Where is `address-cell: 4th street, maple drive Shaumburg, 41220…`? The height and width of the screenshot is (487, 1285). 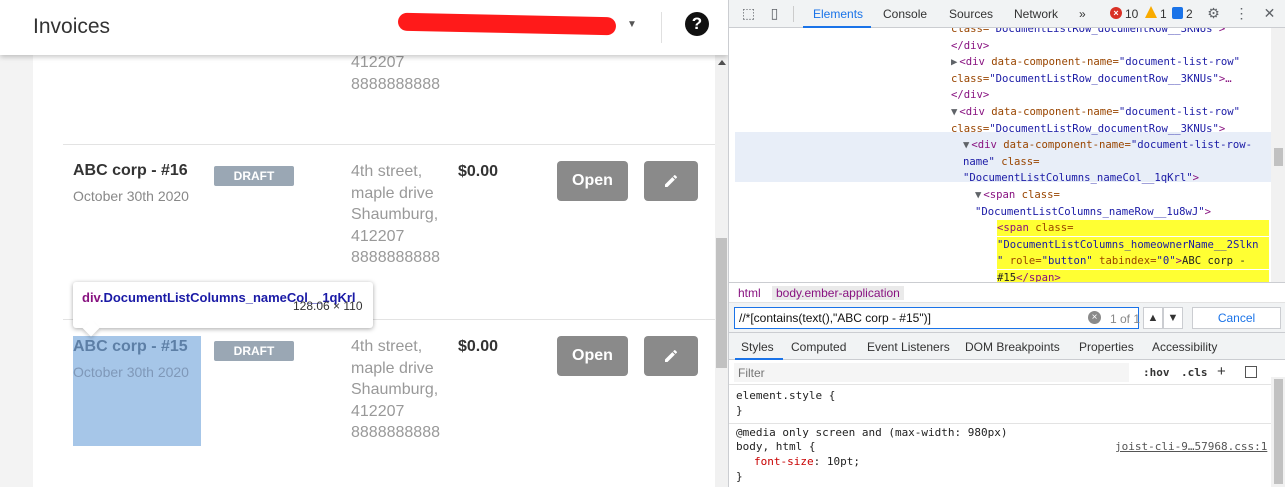 address-cell: 4th street, maple drive Shaumburg, 41220… is located at coordinates (406, 390).